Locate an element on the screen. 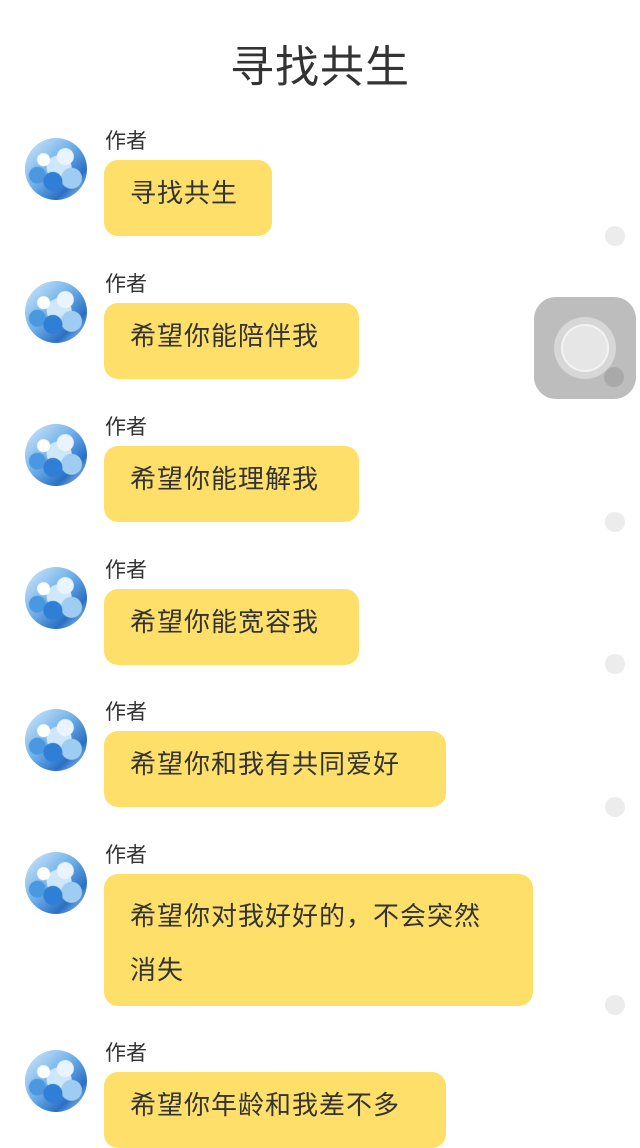 Image resolution: width=640 pixels, height=1148 pixels. message-bubble: 希望你能陪伴我 is located at coordinates (231, 341).